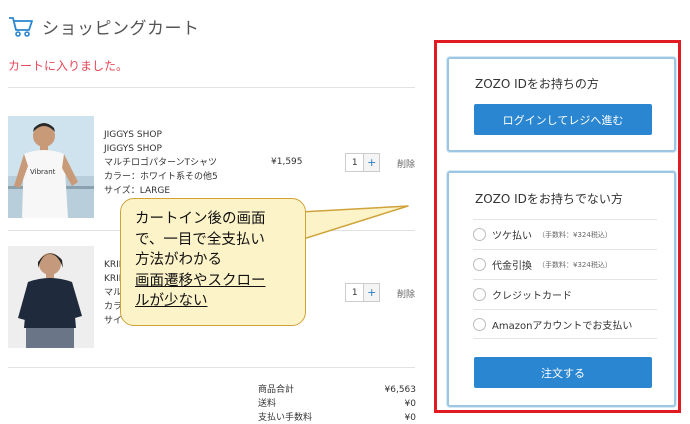  I want to click on summary-label: 送料, so click(267, 404).